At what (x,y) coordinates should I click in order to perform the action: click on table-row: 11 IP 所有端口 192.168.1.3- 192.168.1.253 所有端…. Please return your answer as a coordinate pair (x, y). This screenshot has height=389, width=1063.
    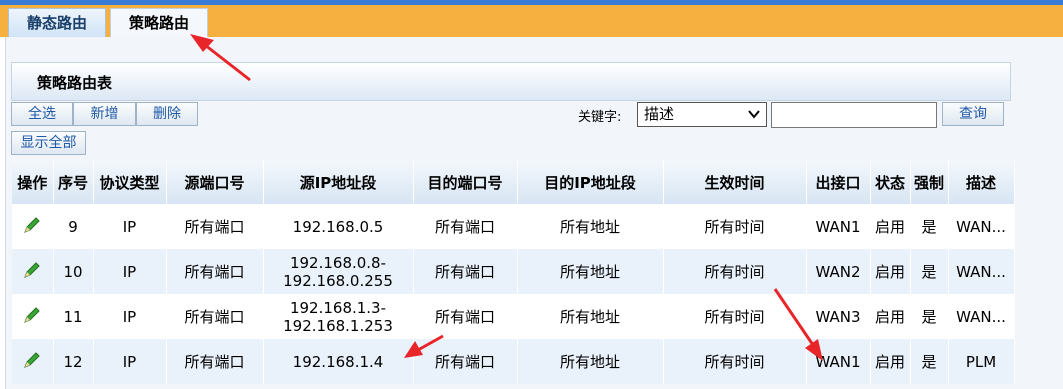
    Looking at the image, I should click on (513, 316).